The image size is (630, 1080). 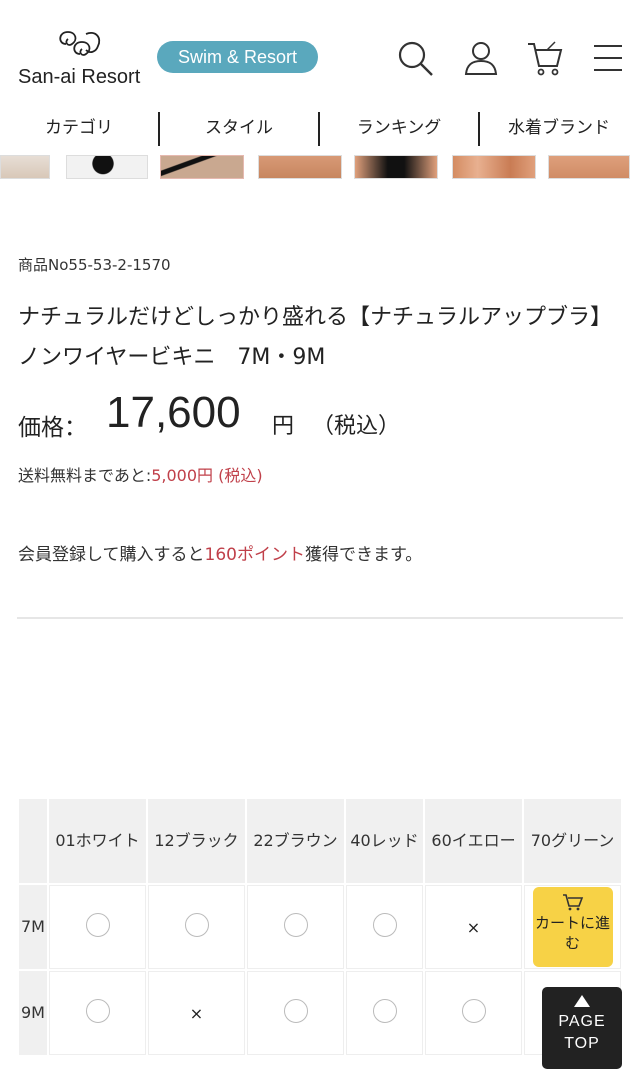 What do you see at coordinates (94, 265) in the screenshot?
I see `product-number: 商品No55-53-2-1570` at bounding box center [94, 265].